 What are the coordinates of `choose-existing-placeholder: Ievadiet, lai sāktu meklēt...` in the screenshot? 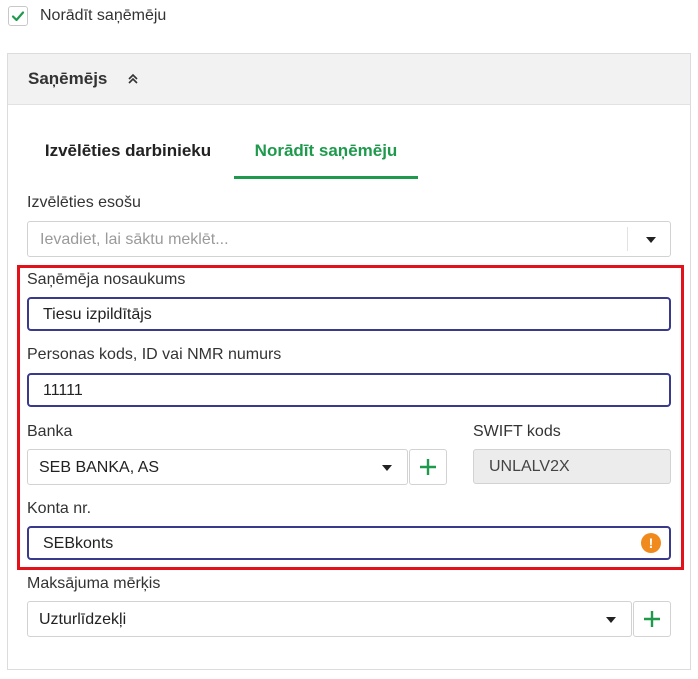 It's located at (134, 239).